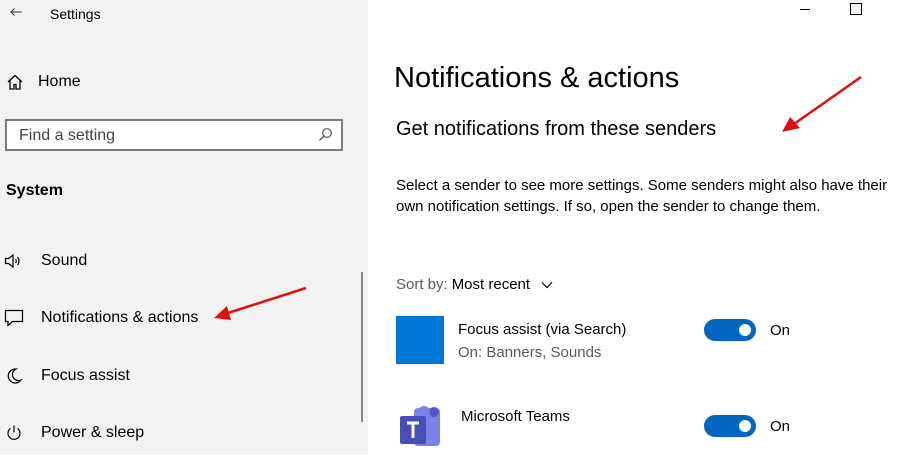  What do you see at coordinates (75, 14) in the screenshot?
I see `window-title: Settings` at bounding box center [75, 14].